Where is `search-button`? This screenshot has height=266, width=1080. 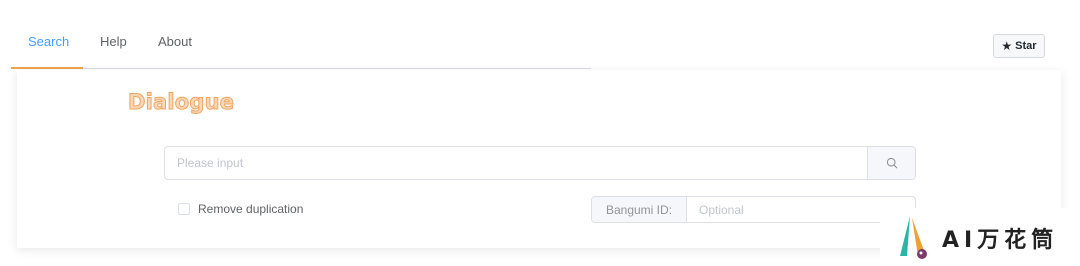 search-button is located at coordinates (891, 163).